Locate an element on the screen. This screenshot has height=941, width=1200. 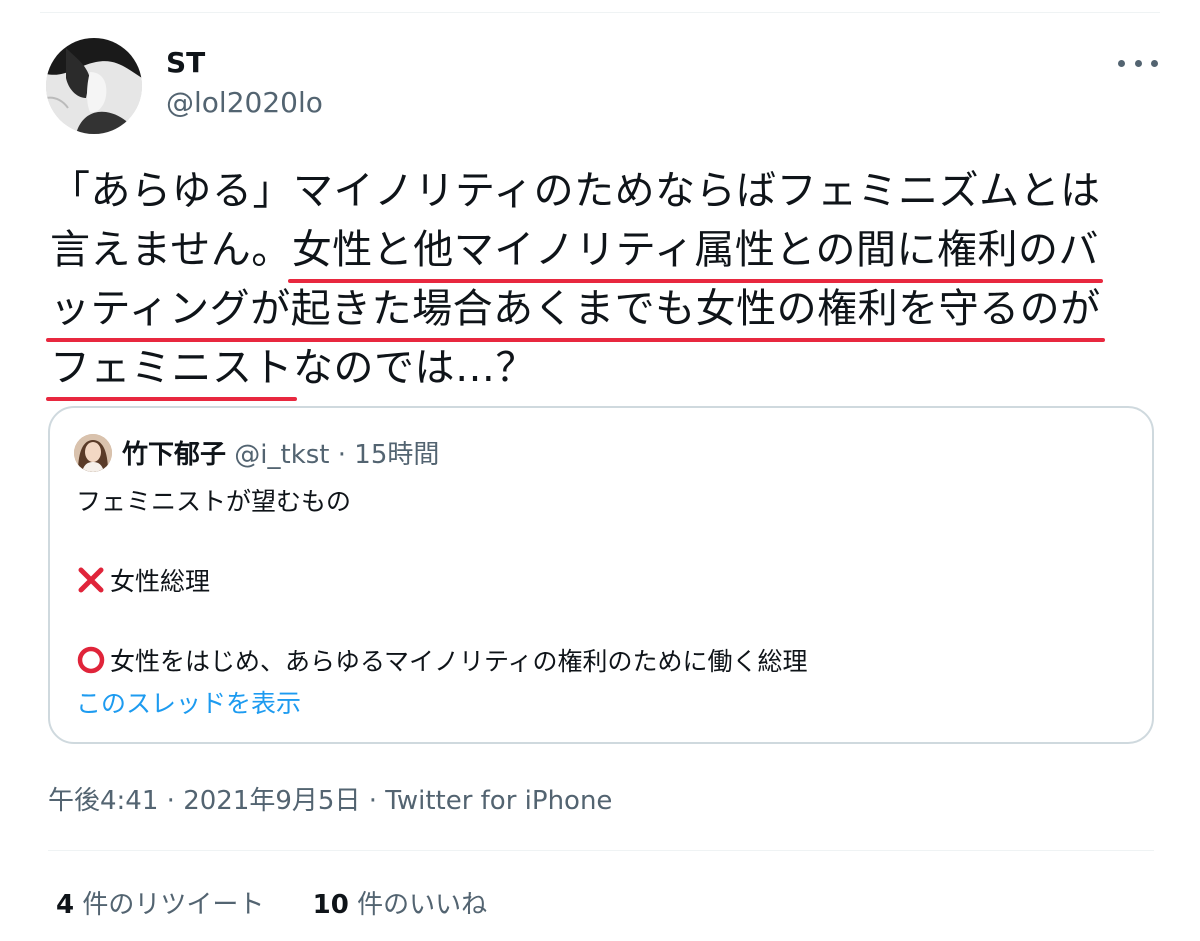
quoted-avatar-image is located at coordinates (93, 453).